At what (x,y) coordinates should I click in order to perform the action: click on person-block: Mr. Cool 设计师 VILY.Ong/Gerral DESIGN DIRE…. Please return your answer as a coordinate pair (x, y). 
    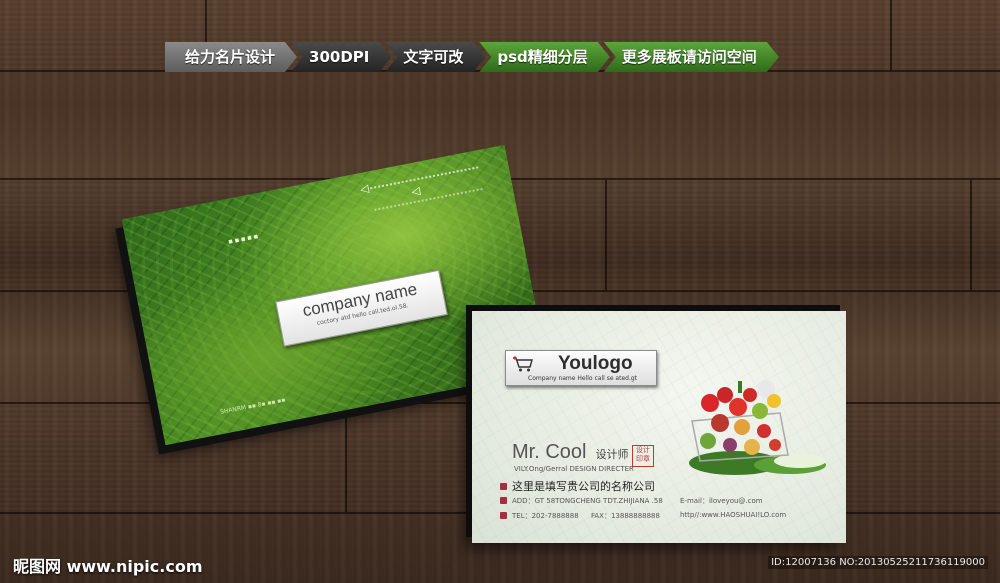
    Looking at the image, I should click on (573, 457).